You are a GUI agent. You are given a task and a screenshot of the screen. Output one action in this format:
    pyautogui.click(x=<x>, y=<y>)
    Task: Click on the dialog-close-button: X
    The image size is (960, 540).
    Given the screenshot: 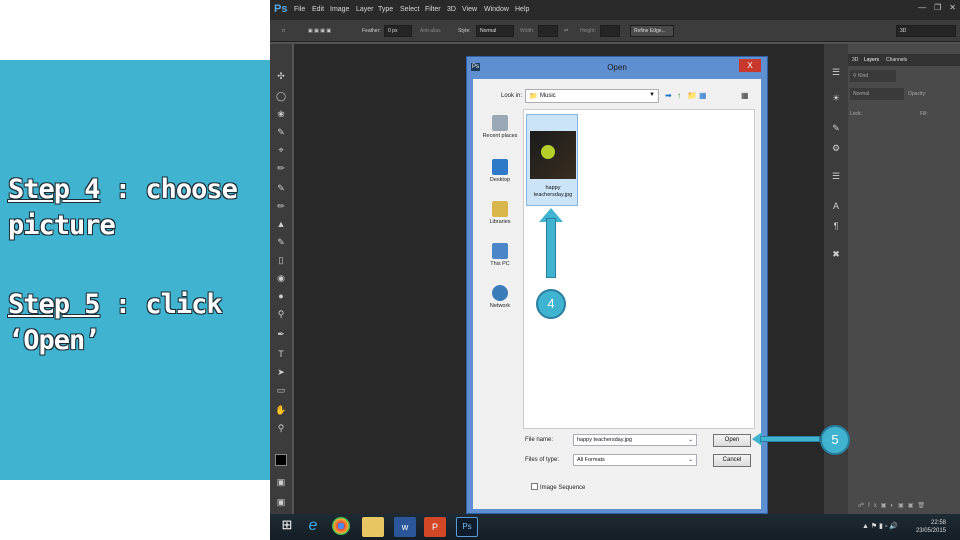 What is the action you would take?
    pyautogui.click(x=750, y=65)
    